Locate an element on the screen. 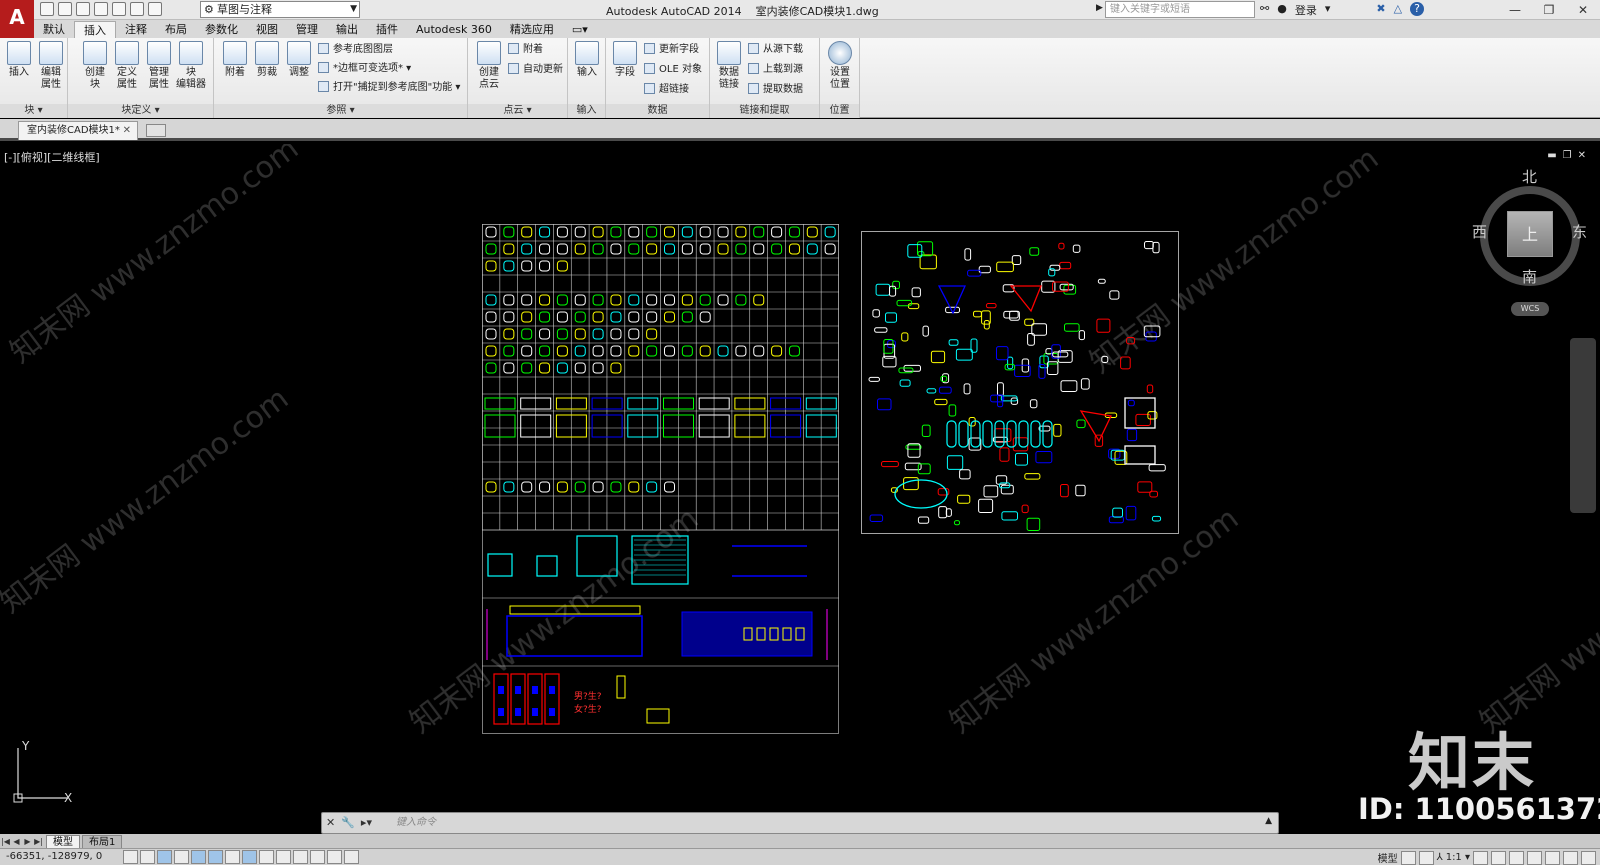  ribbon-tab: Autodesk 360 is located at coordinates (454, 29).